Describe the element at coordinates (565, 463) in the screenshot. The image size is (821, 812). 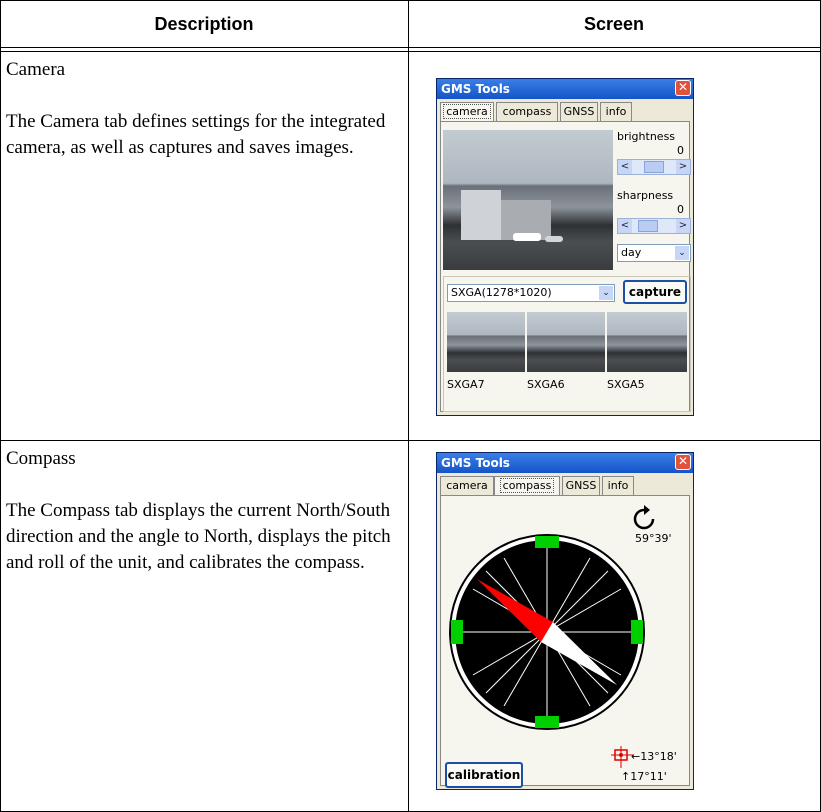
I see `compass-window-title: GMS Tools` at that location.